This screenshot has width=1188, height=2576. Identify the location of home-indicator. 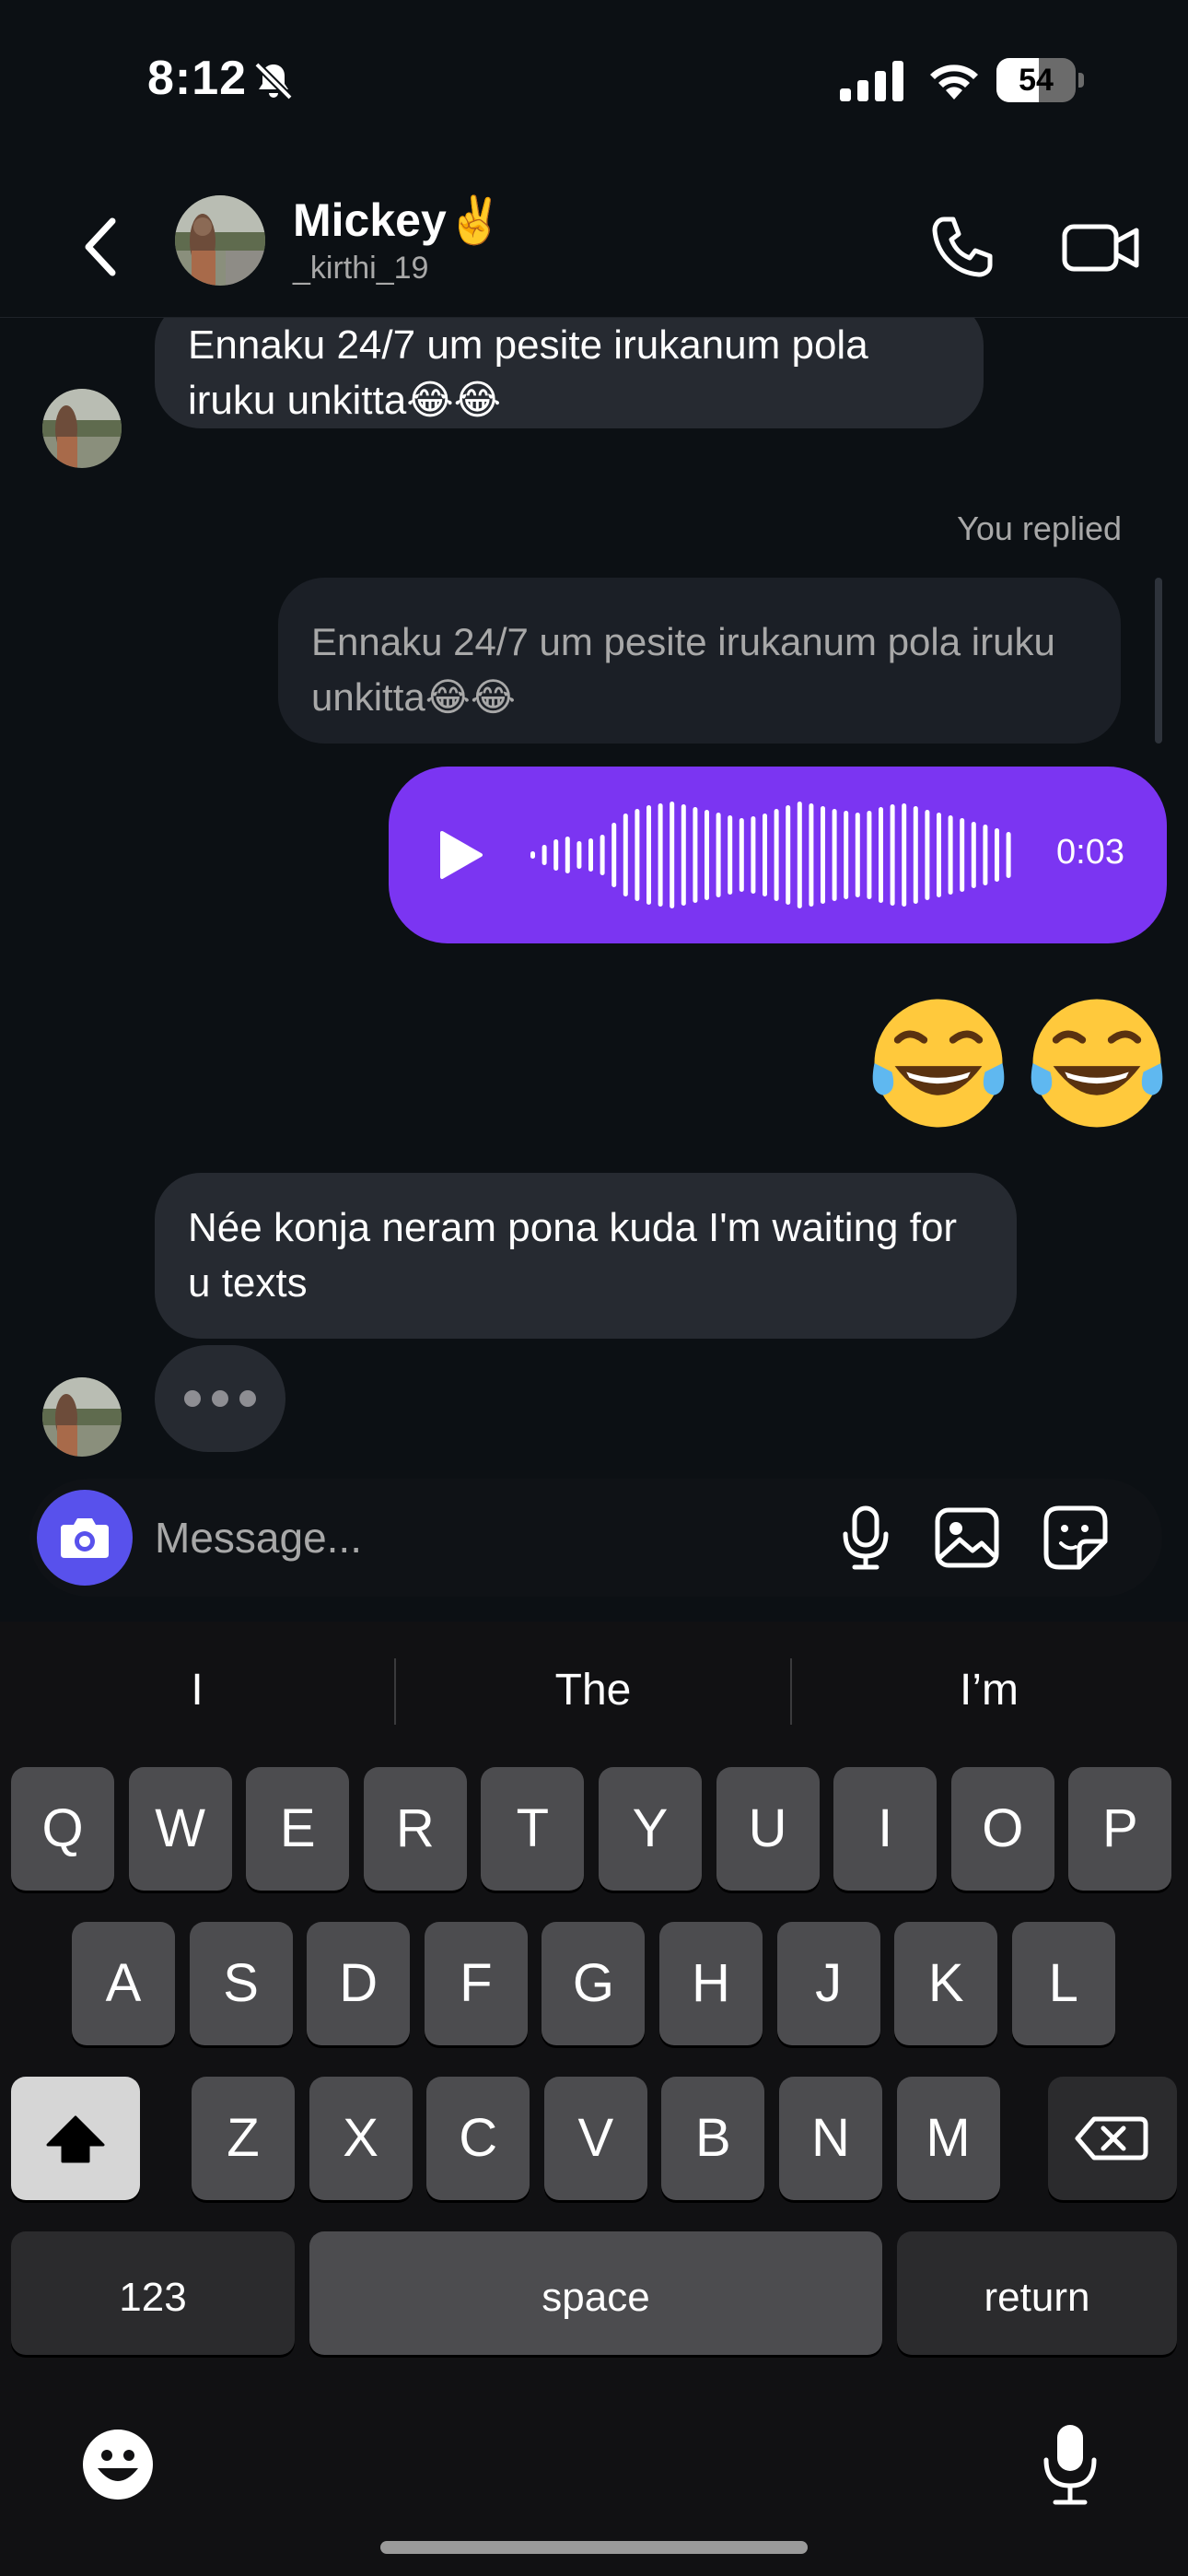
(594, 2547).